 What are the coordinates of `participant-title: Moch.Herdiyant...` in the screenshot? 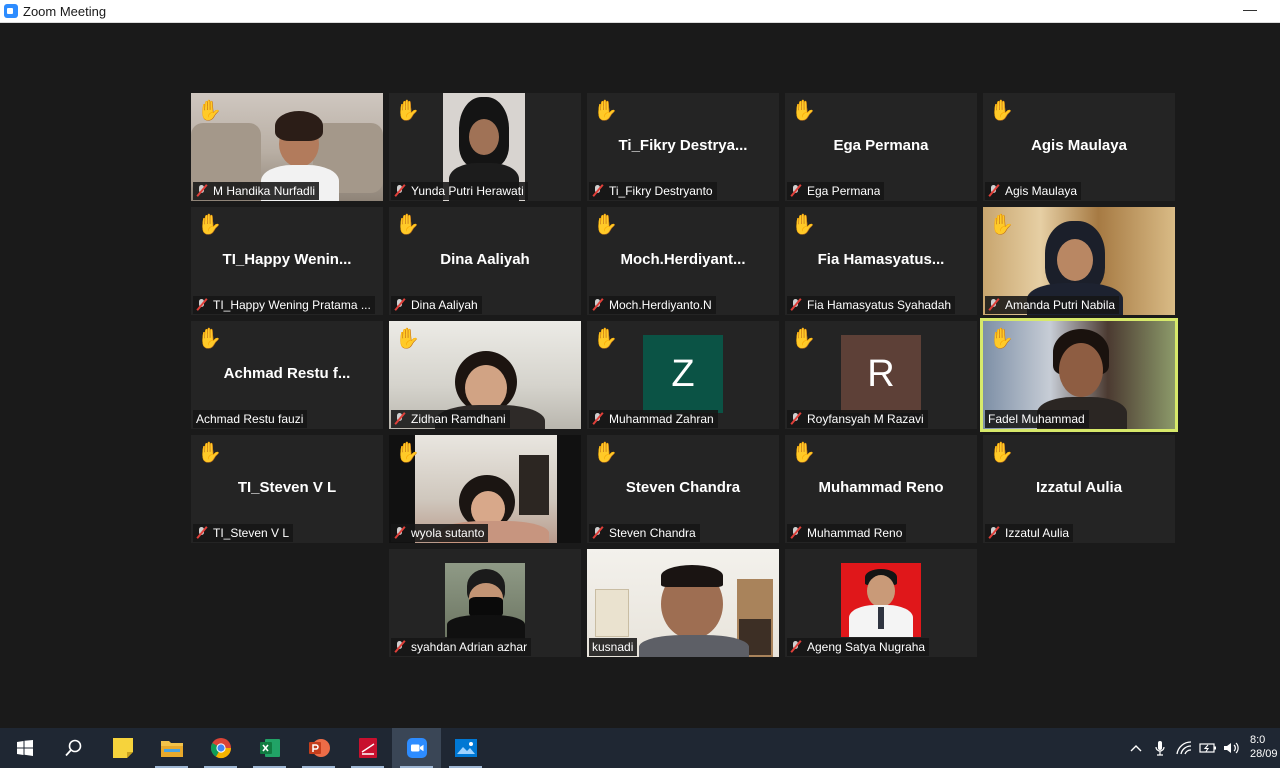 It's located at (683, 259).